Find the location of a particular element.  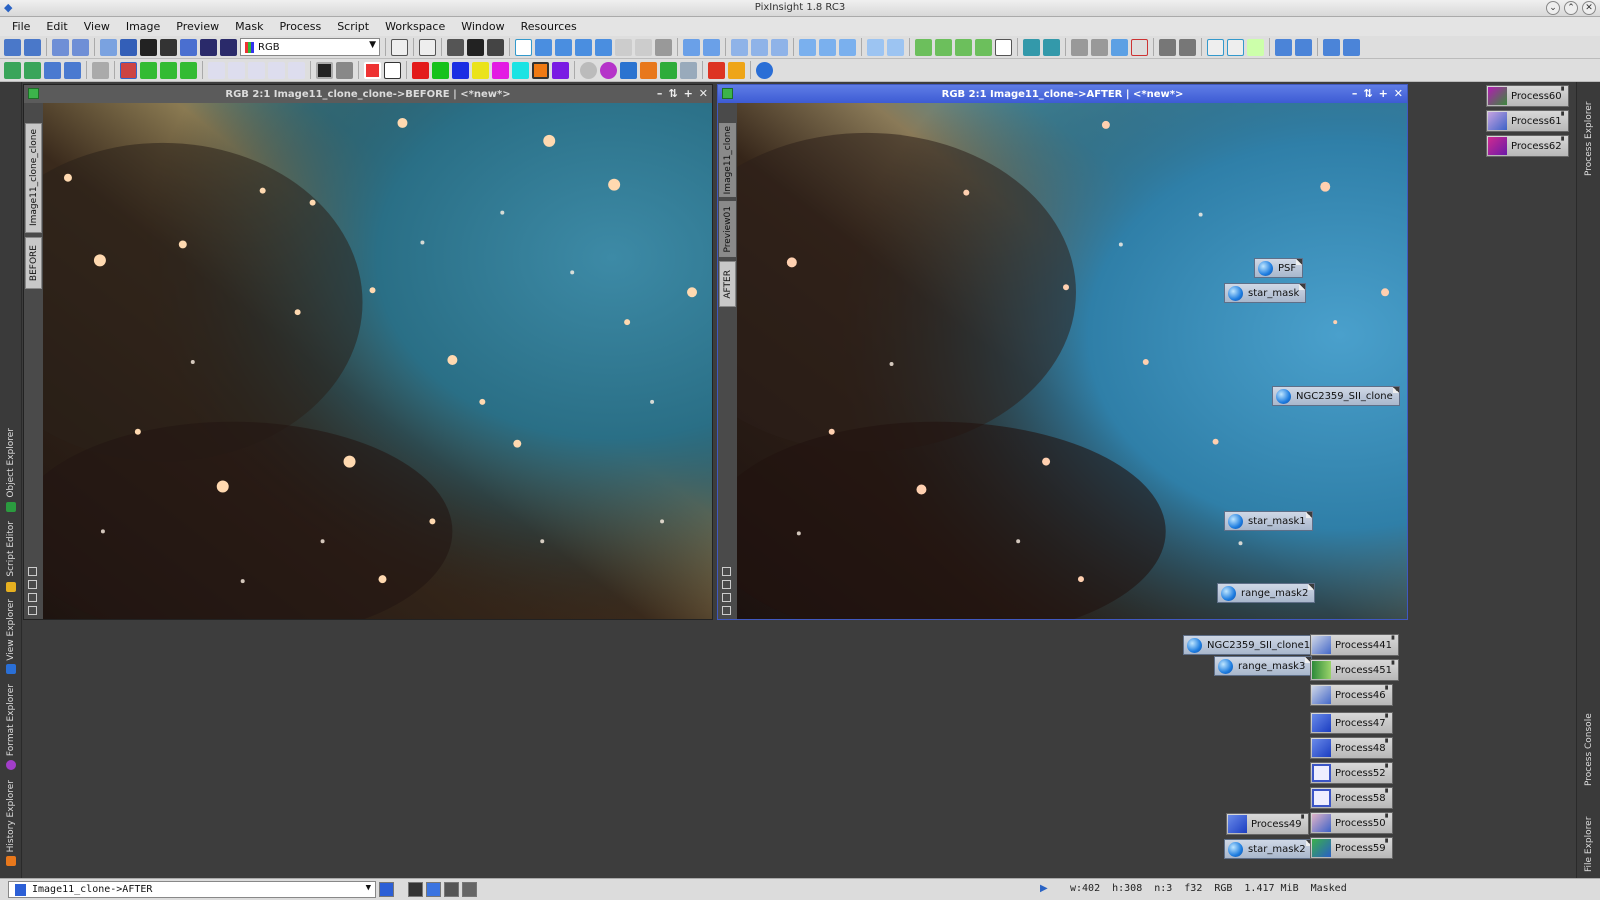

close-button: ✕ is located at coordinates (1589, 8).